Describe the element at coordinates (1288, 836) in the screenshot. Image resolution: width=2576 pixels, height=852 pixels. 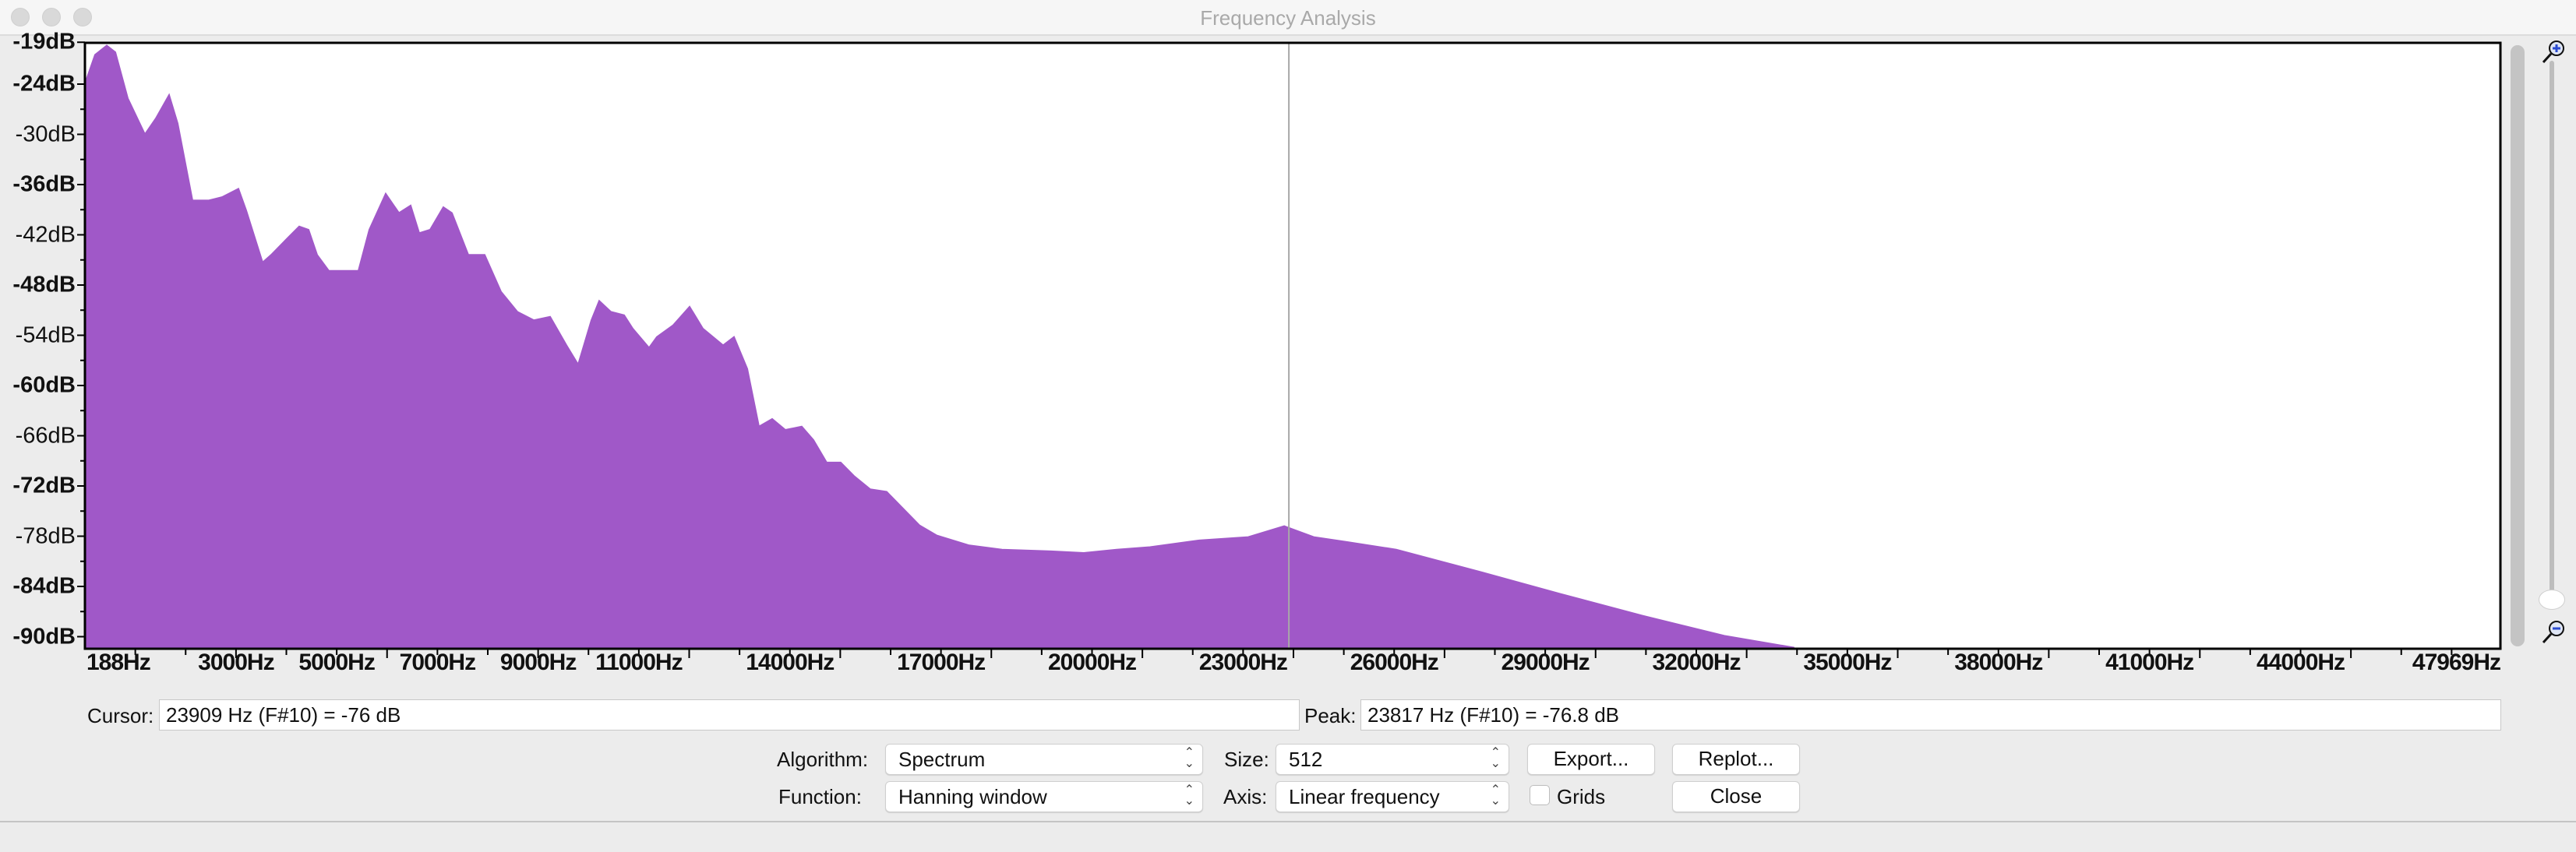
I see `status-bar` at that location.